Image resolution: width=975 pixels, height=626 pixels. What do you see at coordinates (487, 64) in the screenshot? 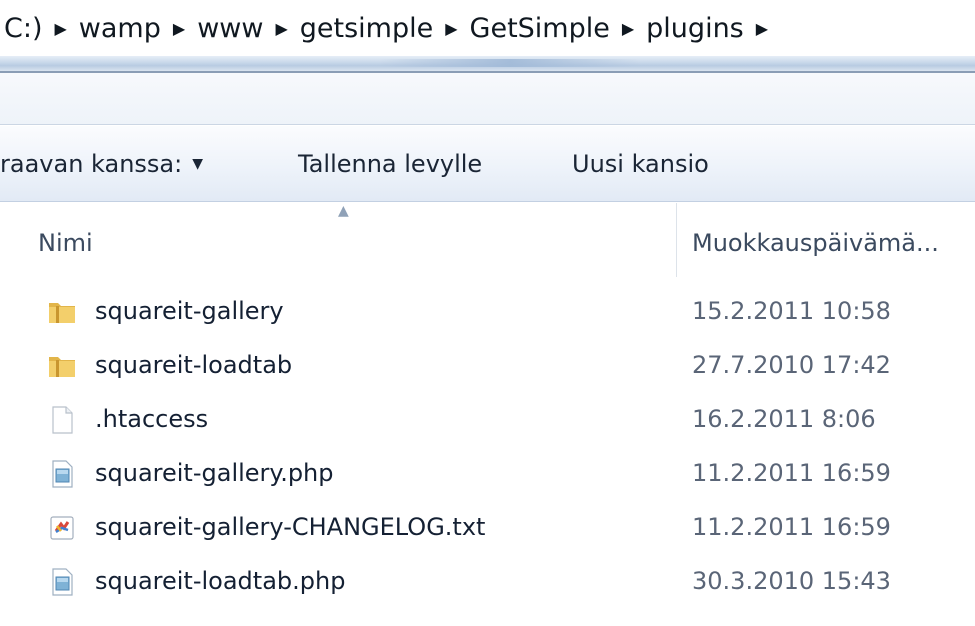
I see `address-bar-glass` at bounding box center [487, 64].